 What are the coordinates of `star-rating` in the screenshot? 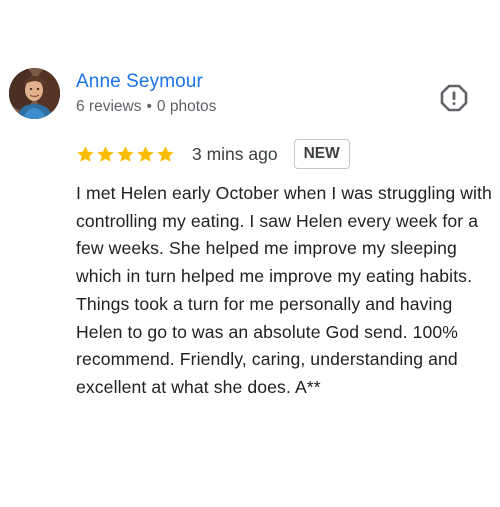 It's located at (126, 154).